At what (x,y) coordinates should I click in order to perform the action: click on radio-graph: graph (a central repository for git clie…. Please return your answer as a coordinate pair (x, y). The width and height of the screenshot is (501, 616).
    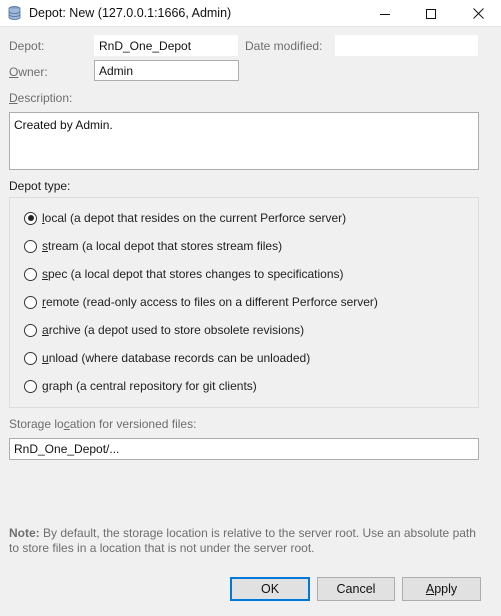
    Looking at the image, I should click on (140, 386).